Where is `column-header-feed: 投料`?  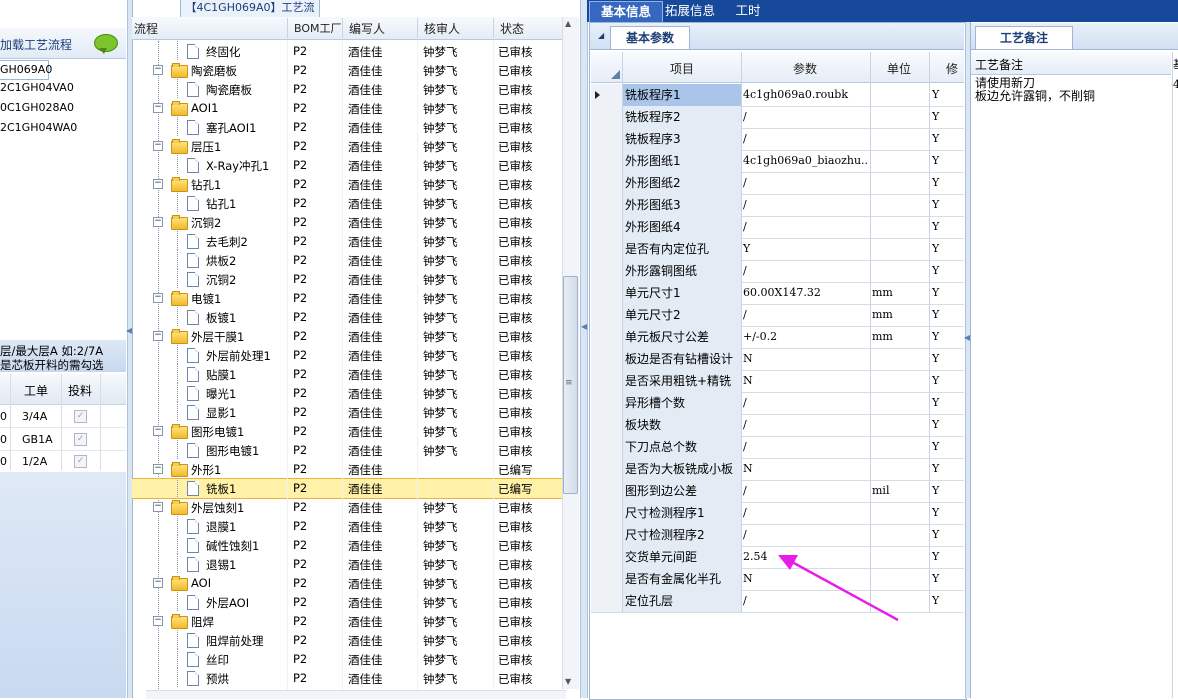 column-header-feed: 投料 is located at coordinates (80, 390).